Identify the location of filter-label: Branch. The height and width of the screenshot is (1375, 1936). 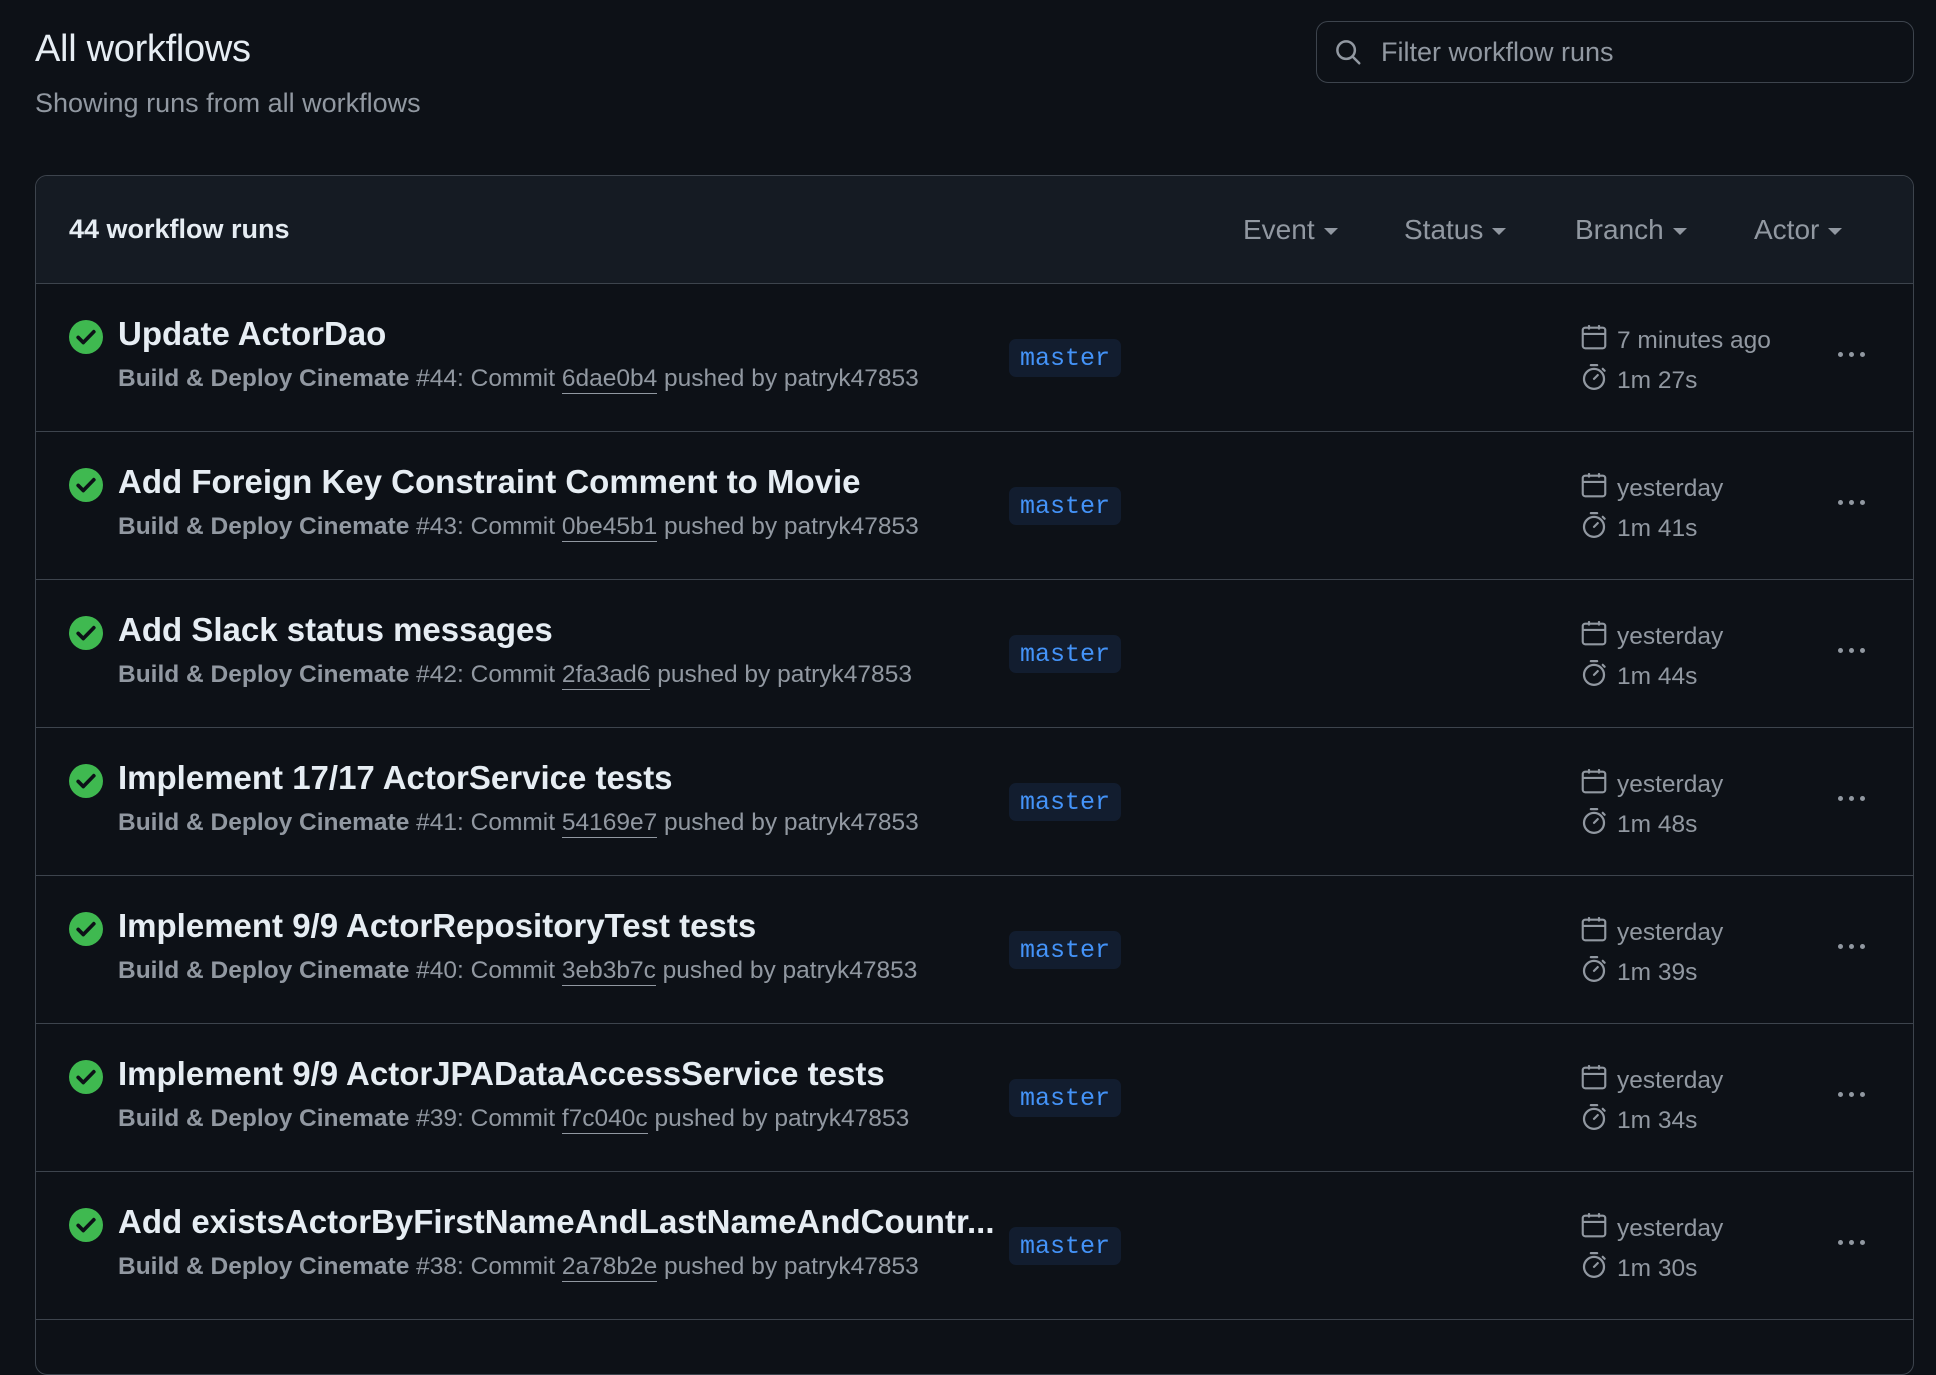
(1619, 229).